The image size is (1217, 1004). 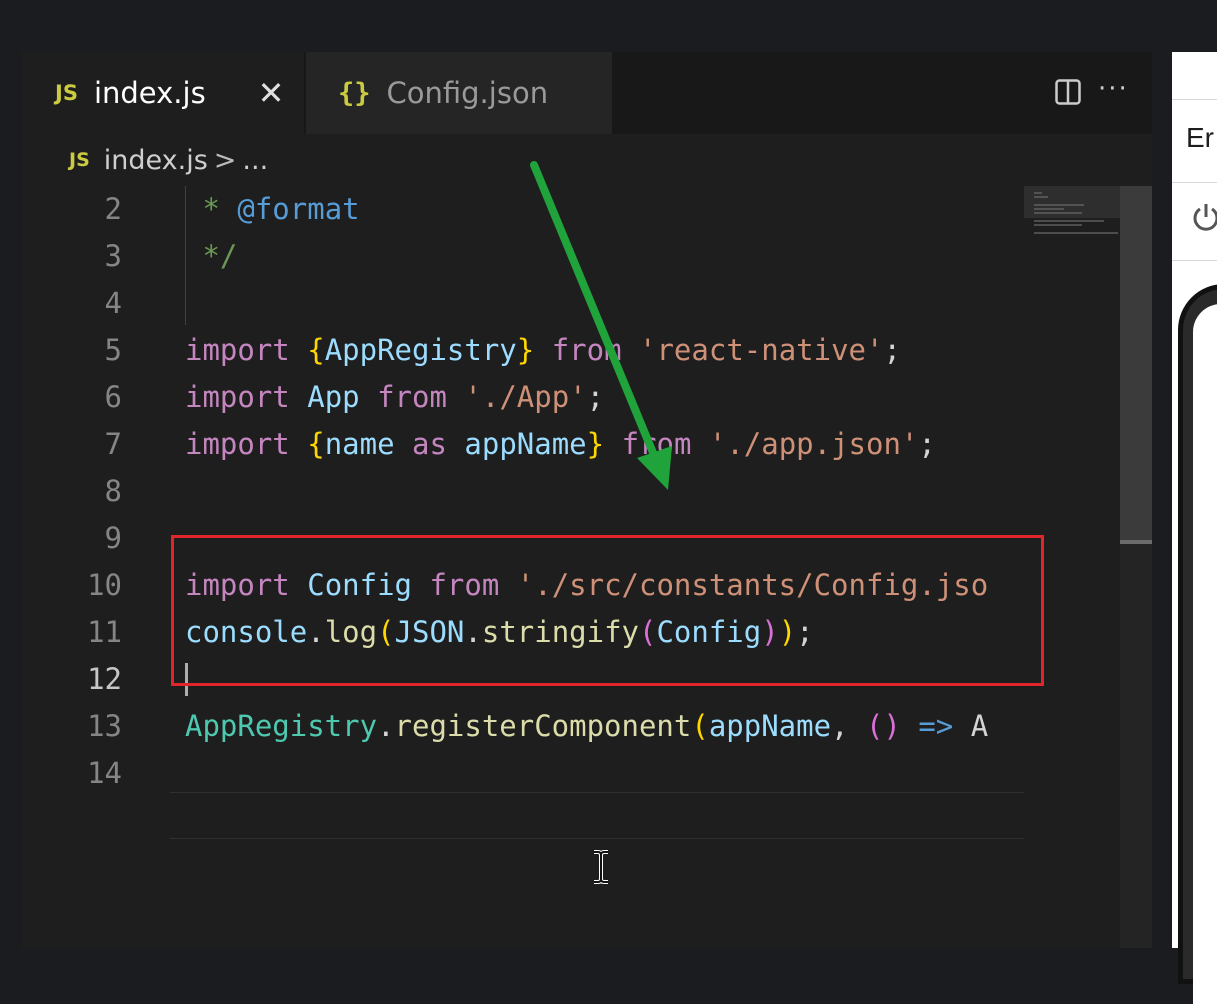 What do you see at coordinates (104, 679) in the screenshot?
I see `line-number: 12` at bounding box center [104, 679].